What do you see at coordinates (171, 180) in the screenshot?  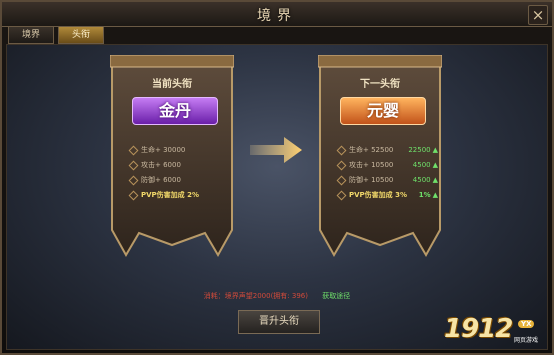 I see `stat-defense: 防御+ 6000` at bounding box center [171, 180].